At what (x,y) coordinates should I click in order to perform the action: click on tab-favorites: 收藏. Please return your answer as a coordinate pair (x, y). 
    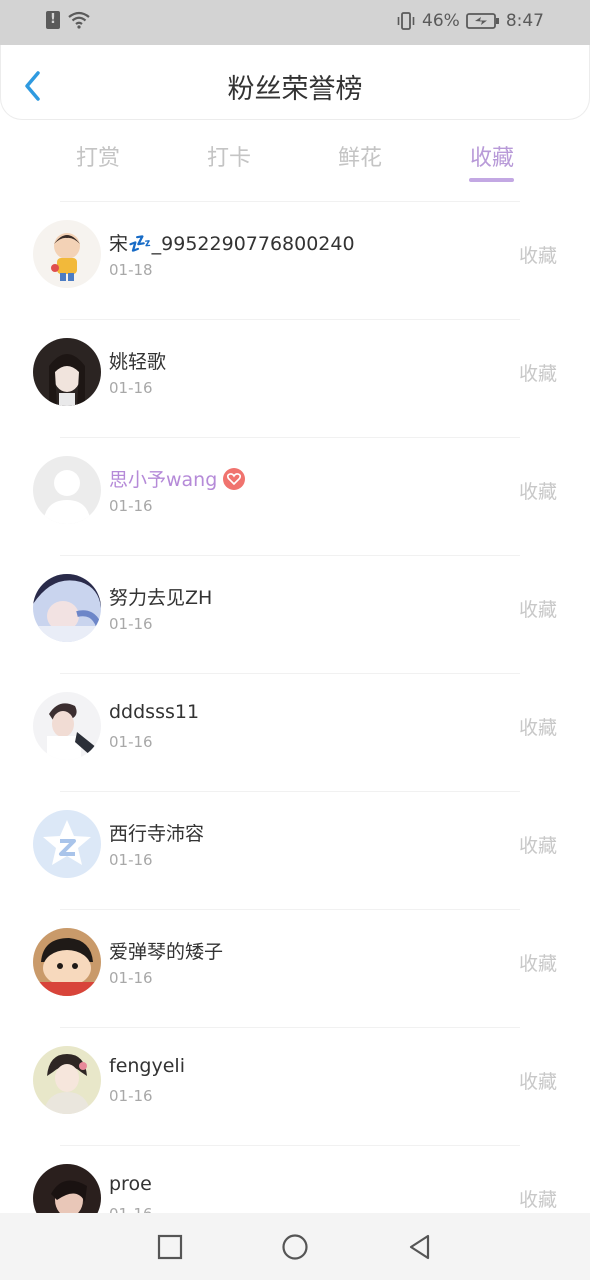
    Looking at the image, I should click on (492, 156).